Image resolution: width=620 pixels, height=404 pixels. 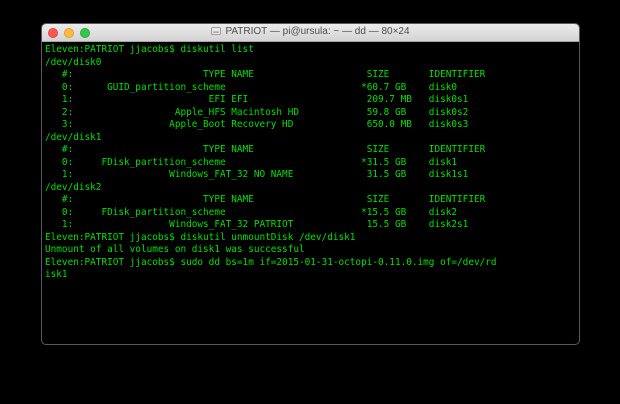 What do you see at coordinates (251, 162) in the screenshot?
I see `terminal-line: 0: FDisk_partition_scheme *31.5 GB disk1` at bounding box center [251, 162].